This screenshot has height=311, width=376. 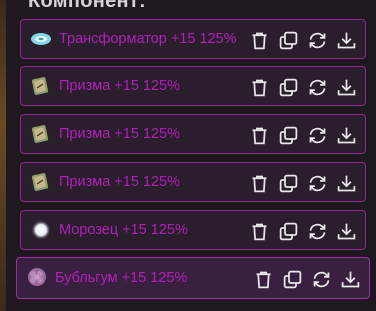 What do you see at coordinates (193, 278) in the screenshot?
I see `list-item: Бубльгум +15 125%` at bounding box center [193, 278].